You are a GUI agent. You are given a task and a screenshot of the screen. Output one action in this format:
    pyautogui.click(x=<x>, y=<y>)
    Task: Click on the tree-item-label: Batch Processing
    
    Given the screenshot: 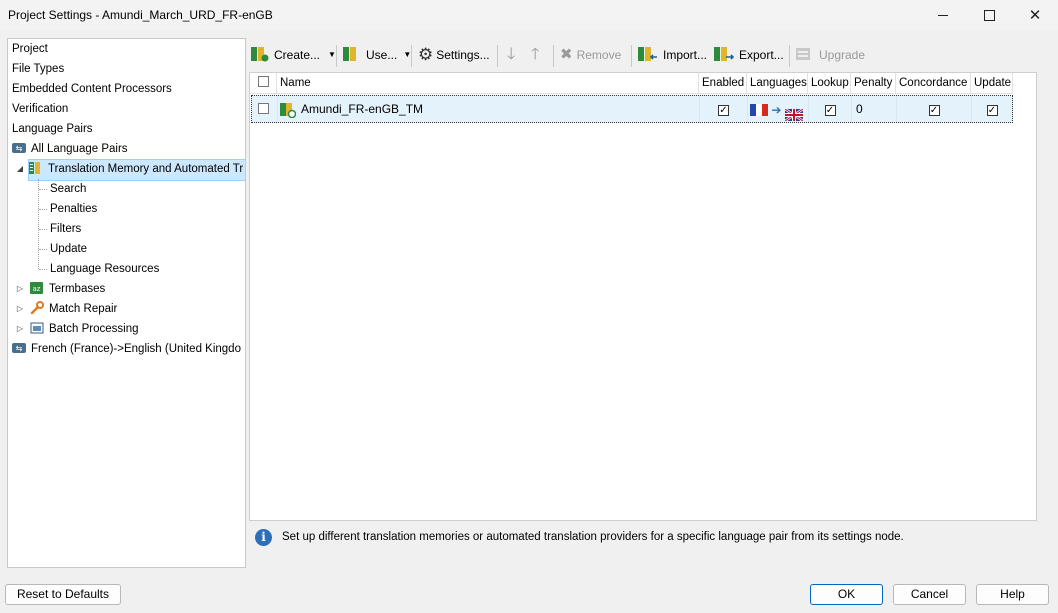 What is the action you would take?
    pyautogui.click(x=94, y=329)
    